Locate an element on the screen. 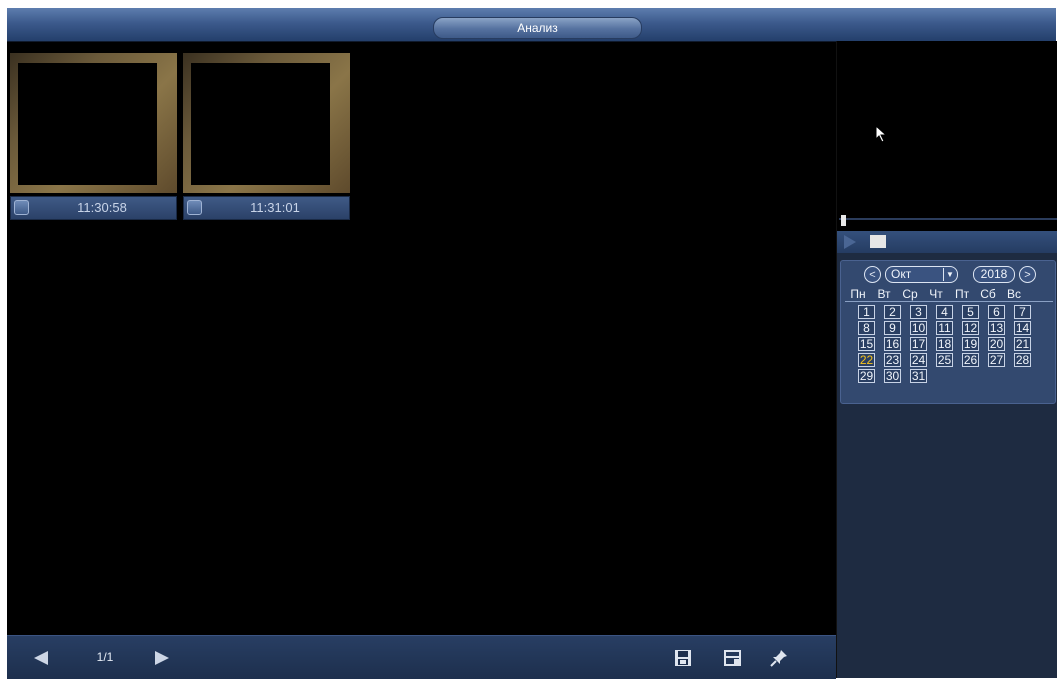 The image size is (1057, 679). playback-progress-track is located at coordinates (948, 219).